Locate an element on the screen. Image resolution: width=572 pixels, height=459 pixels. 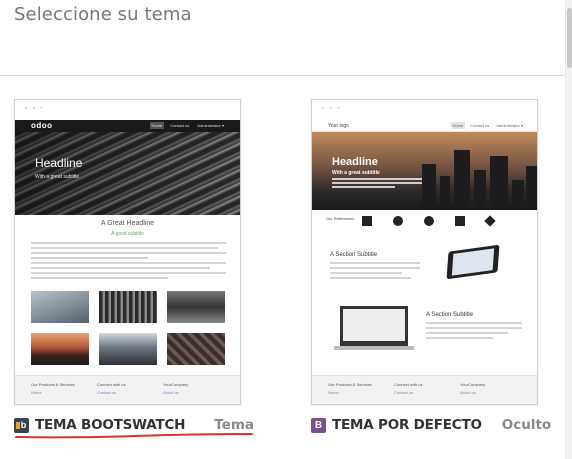
theme-label-default: B TEMA POR DEFECTO Oculto is located at coordinates (431, 425).